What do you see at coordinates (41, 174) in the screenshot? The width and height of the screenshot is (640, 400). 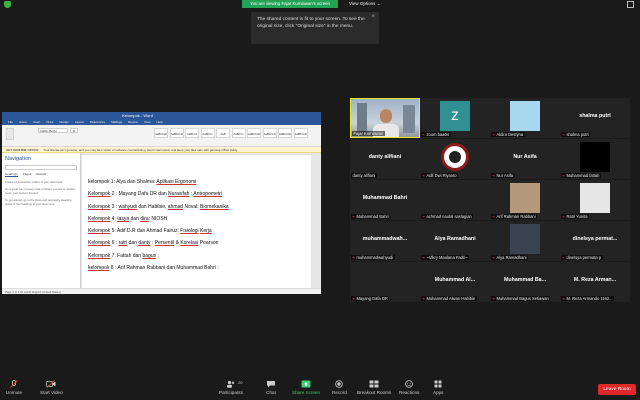 I see `navigation-tab: Results` at bounding box center [41, 174].